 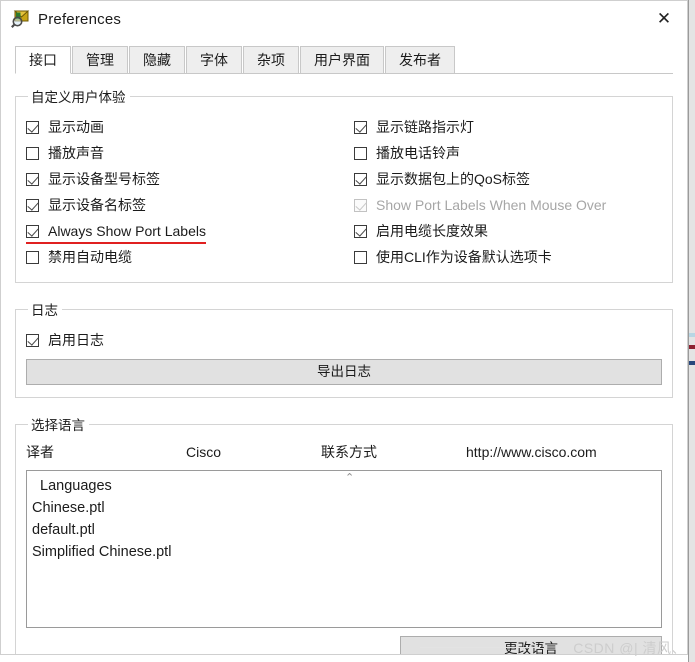 I want to click on checkbox-row-play-telephony-sound: 播放电话铃声, so click(x=508, y=153).